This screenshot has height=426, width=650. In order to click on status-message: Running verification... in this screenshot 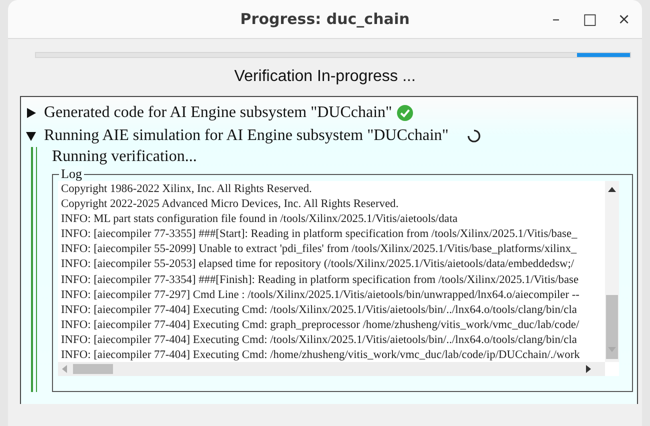, I will do `click(124, 157)`.